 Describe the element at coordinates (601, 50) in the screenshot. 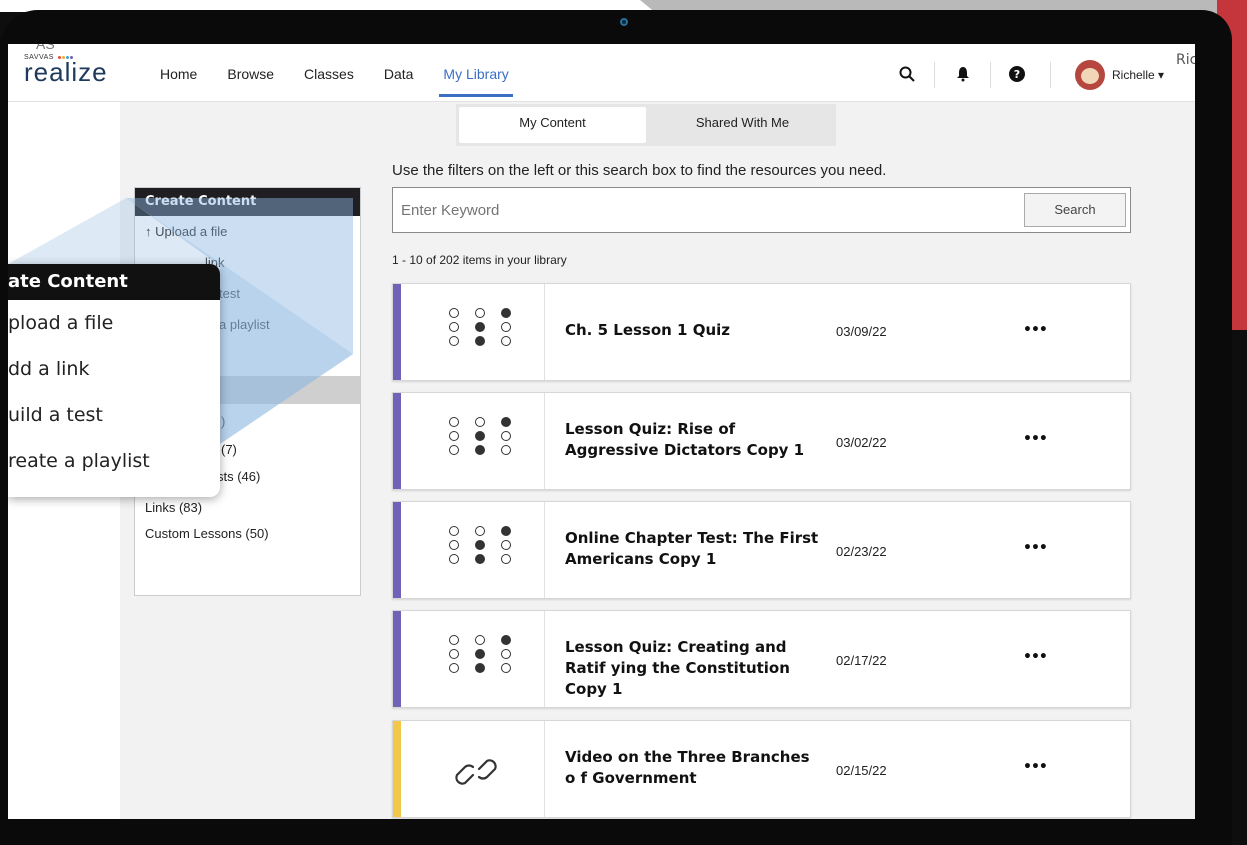

I see `ghost-overlay-row: AS` at that location.